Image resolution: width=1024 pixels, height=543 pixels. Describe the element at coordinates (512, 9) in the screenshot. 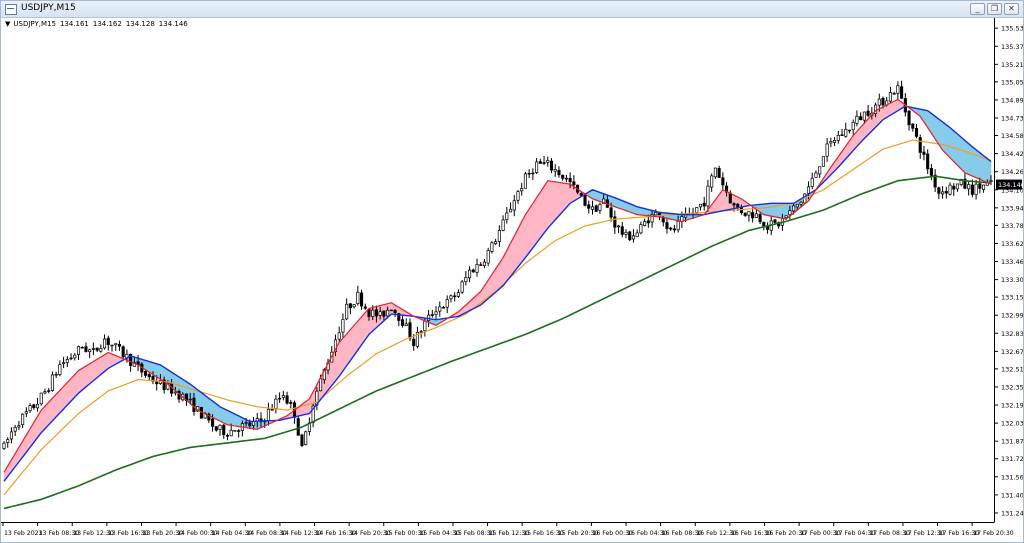

I see `window-titlebar: USDJPY,M15 _ ❐ ✕` at that location.